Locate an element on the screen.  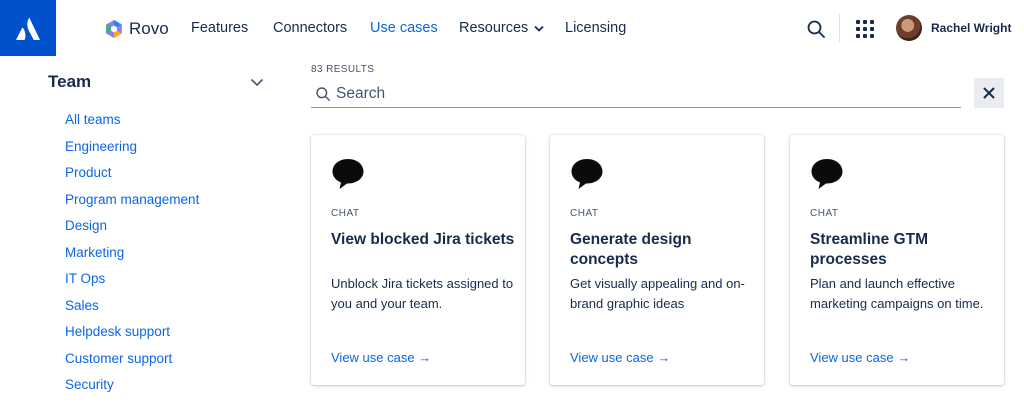
rovo-logo: Rovo is located at coordinates (136, 29).